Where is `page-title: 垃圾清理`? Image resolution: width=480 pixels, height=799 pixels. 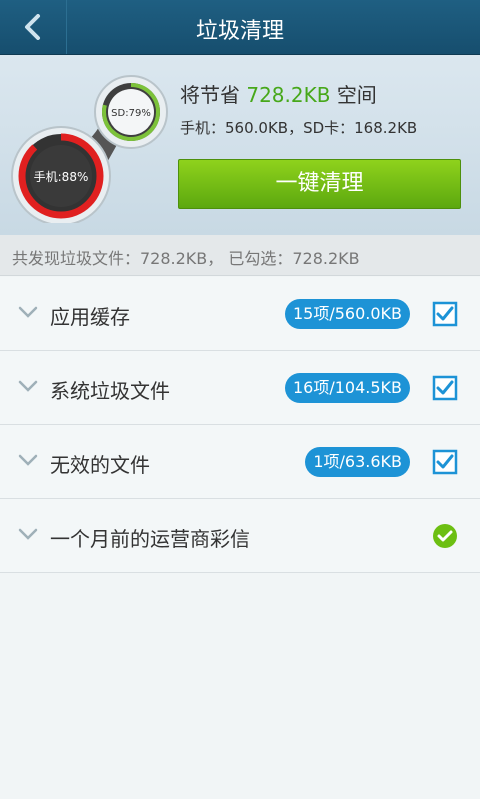 page-title: 垃圾清理 is located at coordinates (239, 31).